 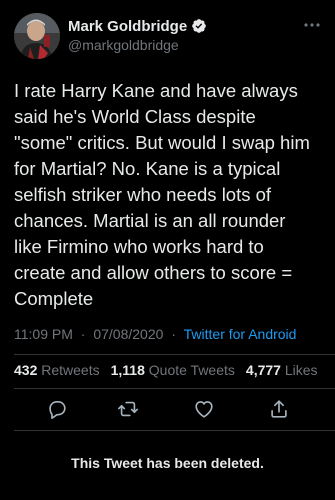 I want to click on author-info: Mark Goldbridge @markgoldbridge, so click(x=137, y=34).